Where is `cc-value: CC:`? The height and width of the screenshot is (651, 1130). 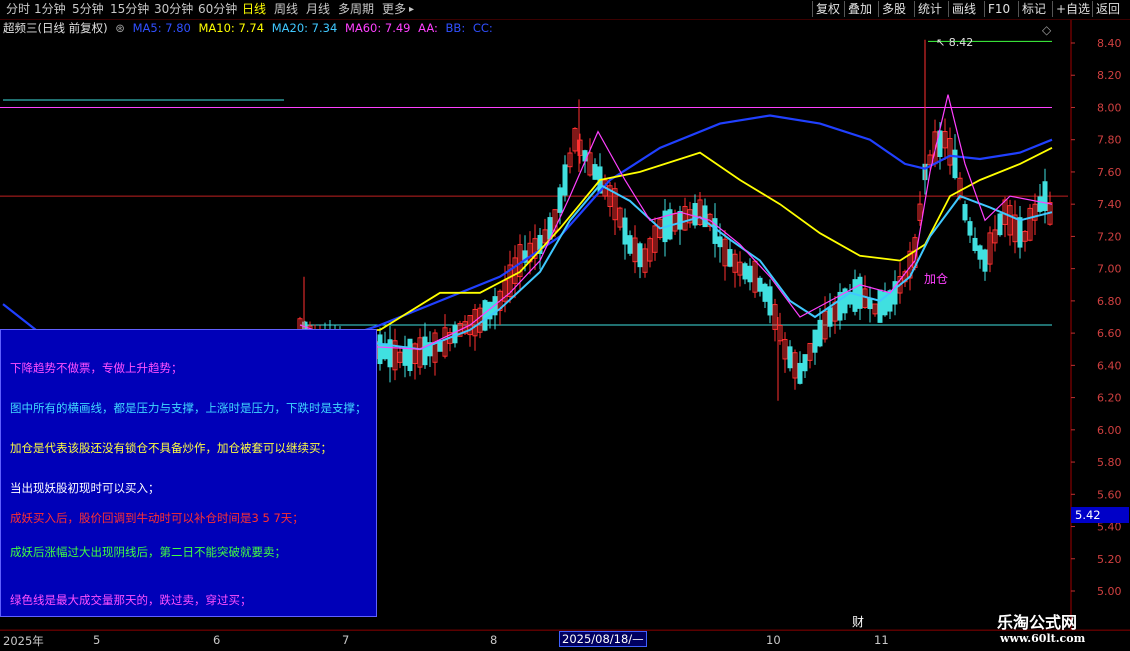 cc-value: CC: is located at coordinates (482, 28).